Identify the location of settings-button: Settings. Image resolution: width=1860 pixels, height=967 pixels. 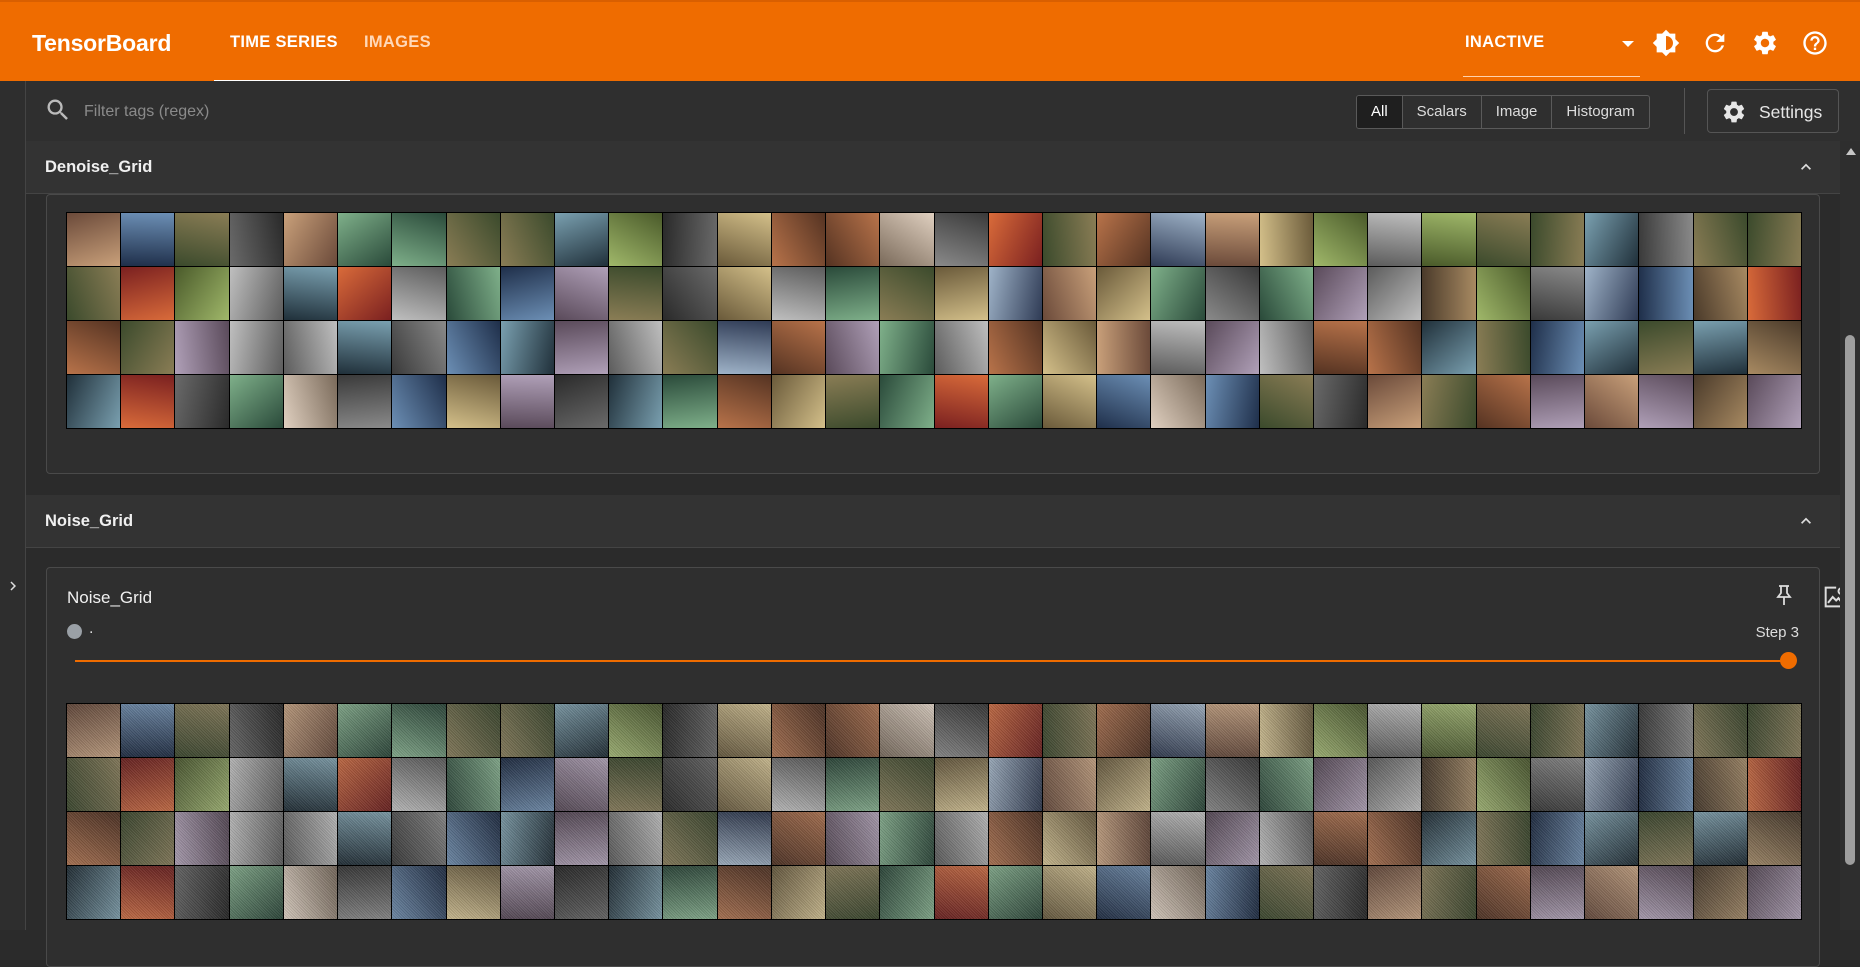
(1773, 111).